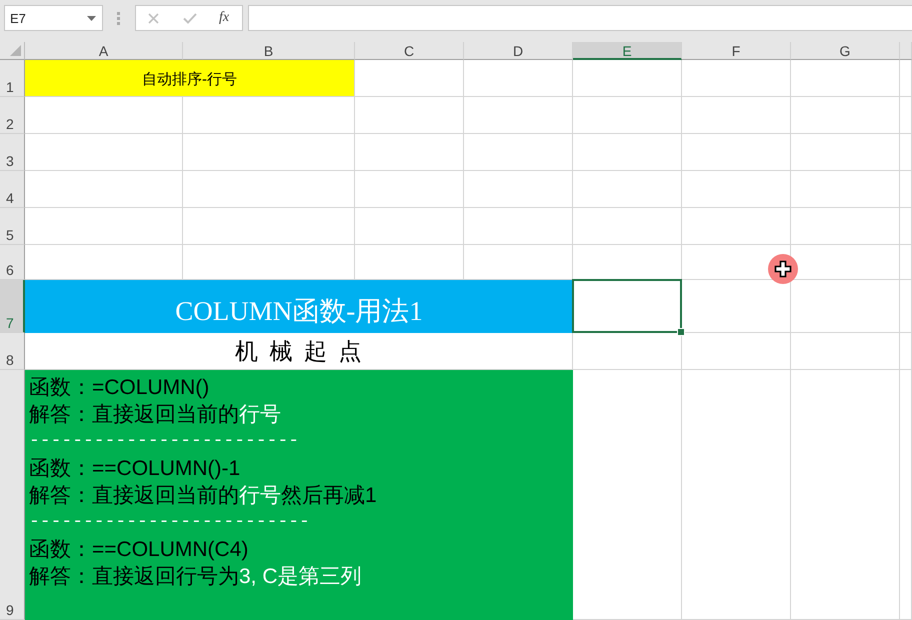 This screenshot has height=620, width=912. Describe the element at coordinates (153, 18) in the screenshot. I see `cancel-icon` at that location.